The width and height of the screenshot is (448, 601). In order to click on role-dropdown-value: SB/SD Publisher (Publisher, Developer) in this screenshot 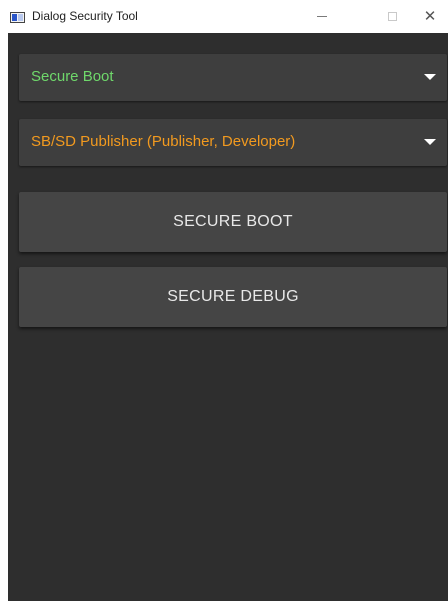, I will do `click(163, 141)`.